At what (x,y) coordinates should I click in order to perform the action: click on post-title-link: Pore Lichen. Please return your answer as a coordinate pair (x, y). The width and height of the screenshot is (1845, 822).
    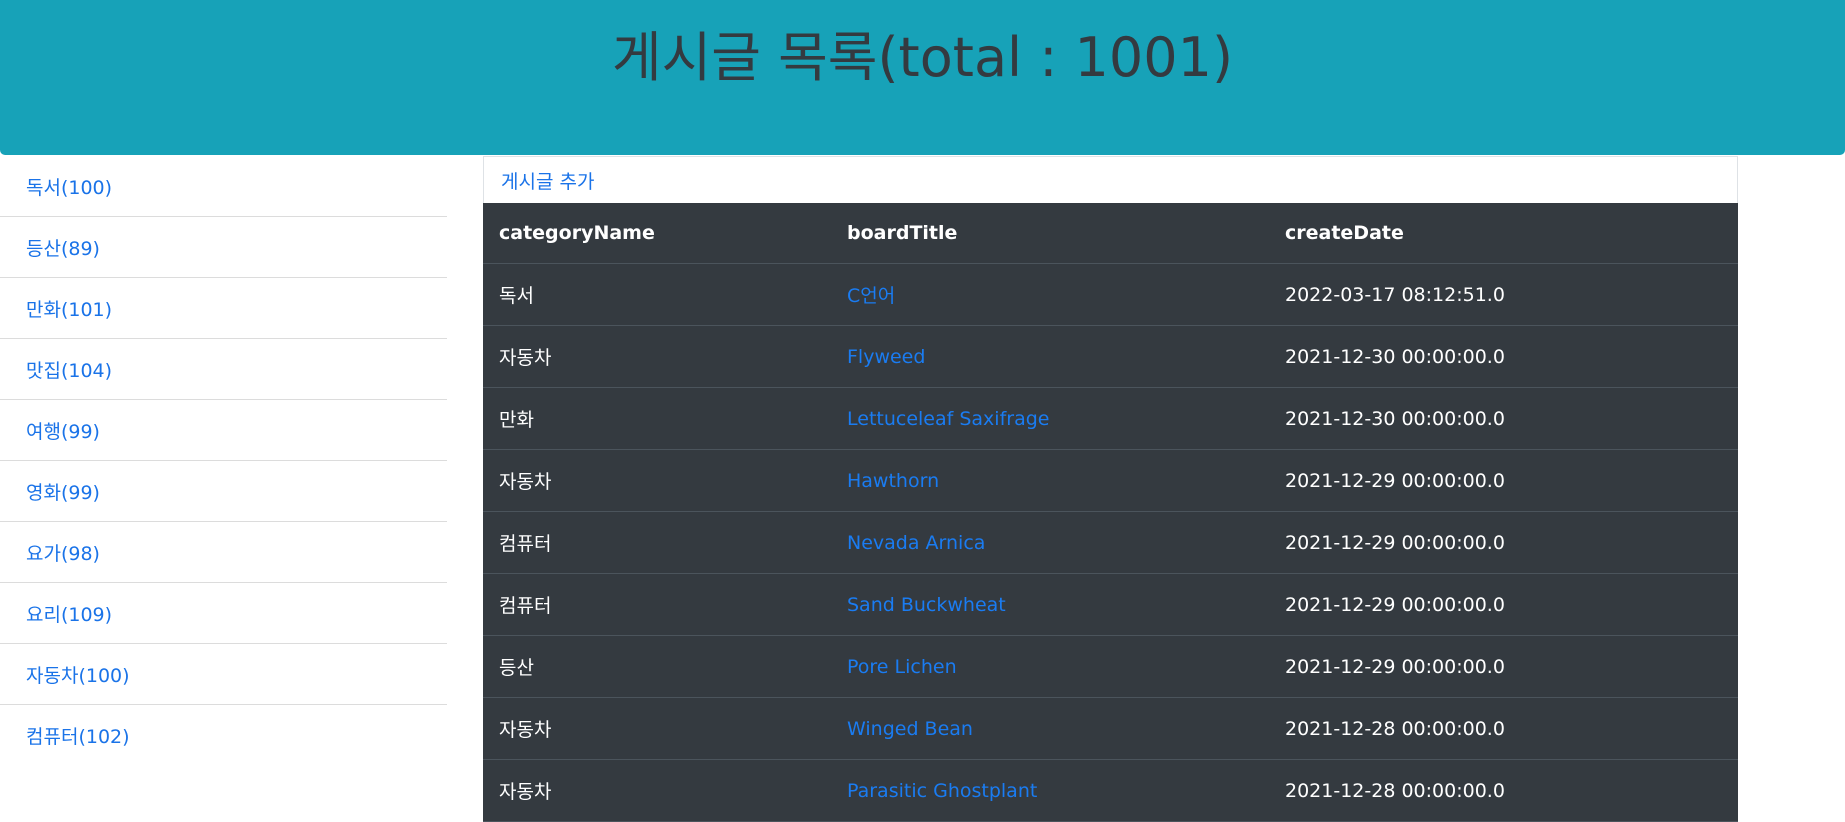
    Looking at the image, I should click on (902, 667).